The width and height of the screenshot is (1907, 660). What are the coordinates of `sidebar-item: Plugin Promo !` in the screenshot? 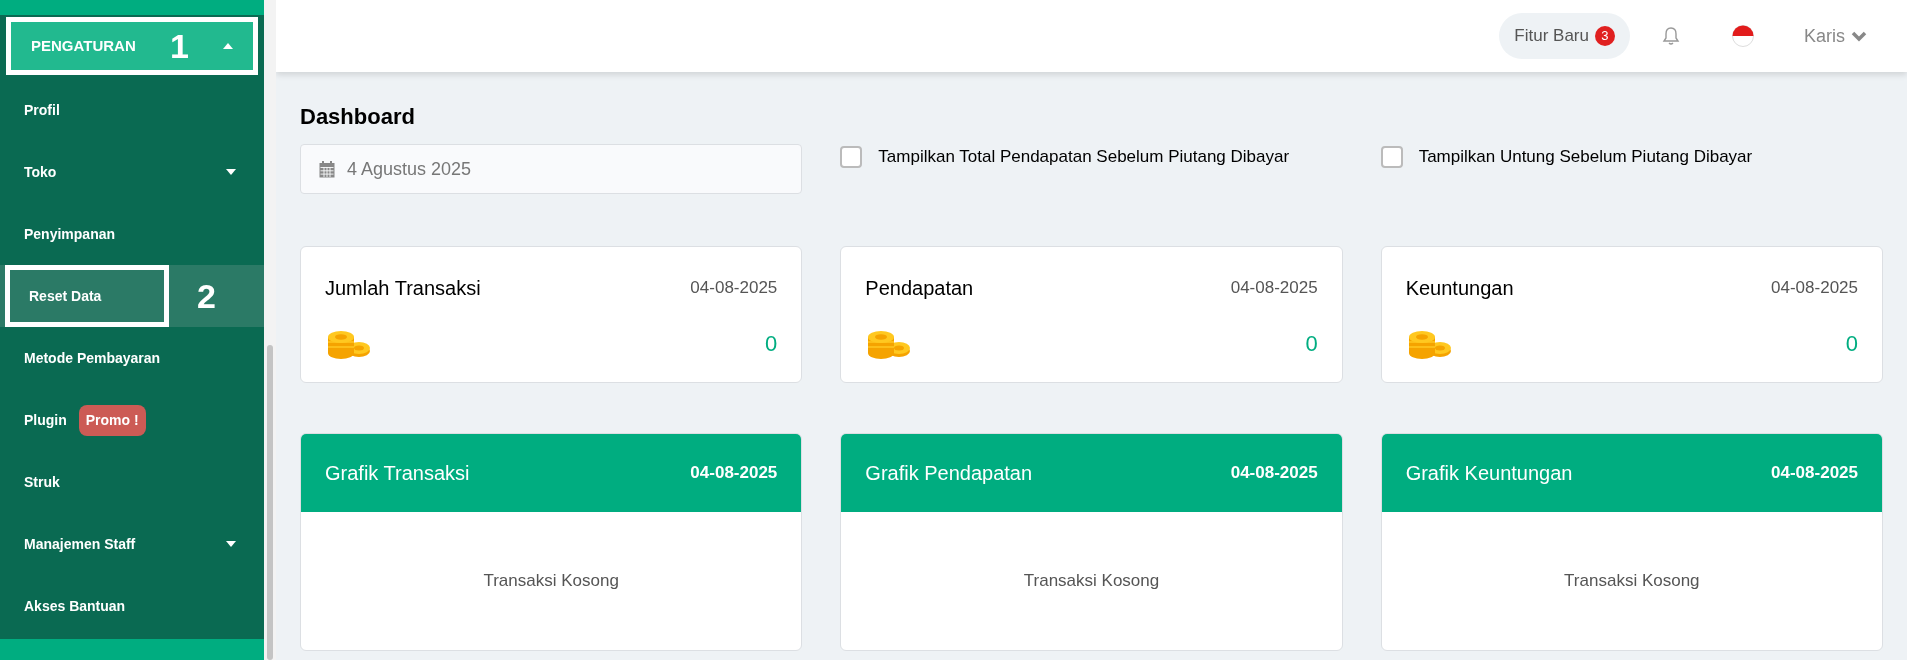 It's located at (132, 420).